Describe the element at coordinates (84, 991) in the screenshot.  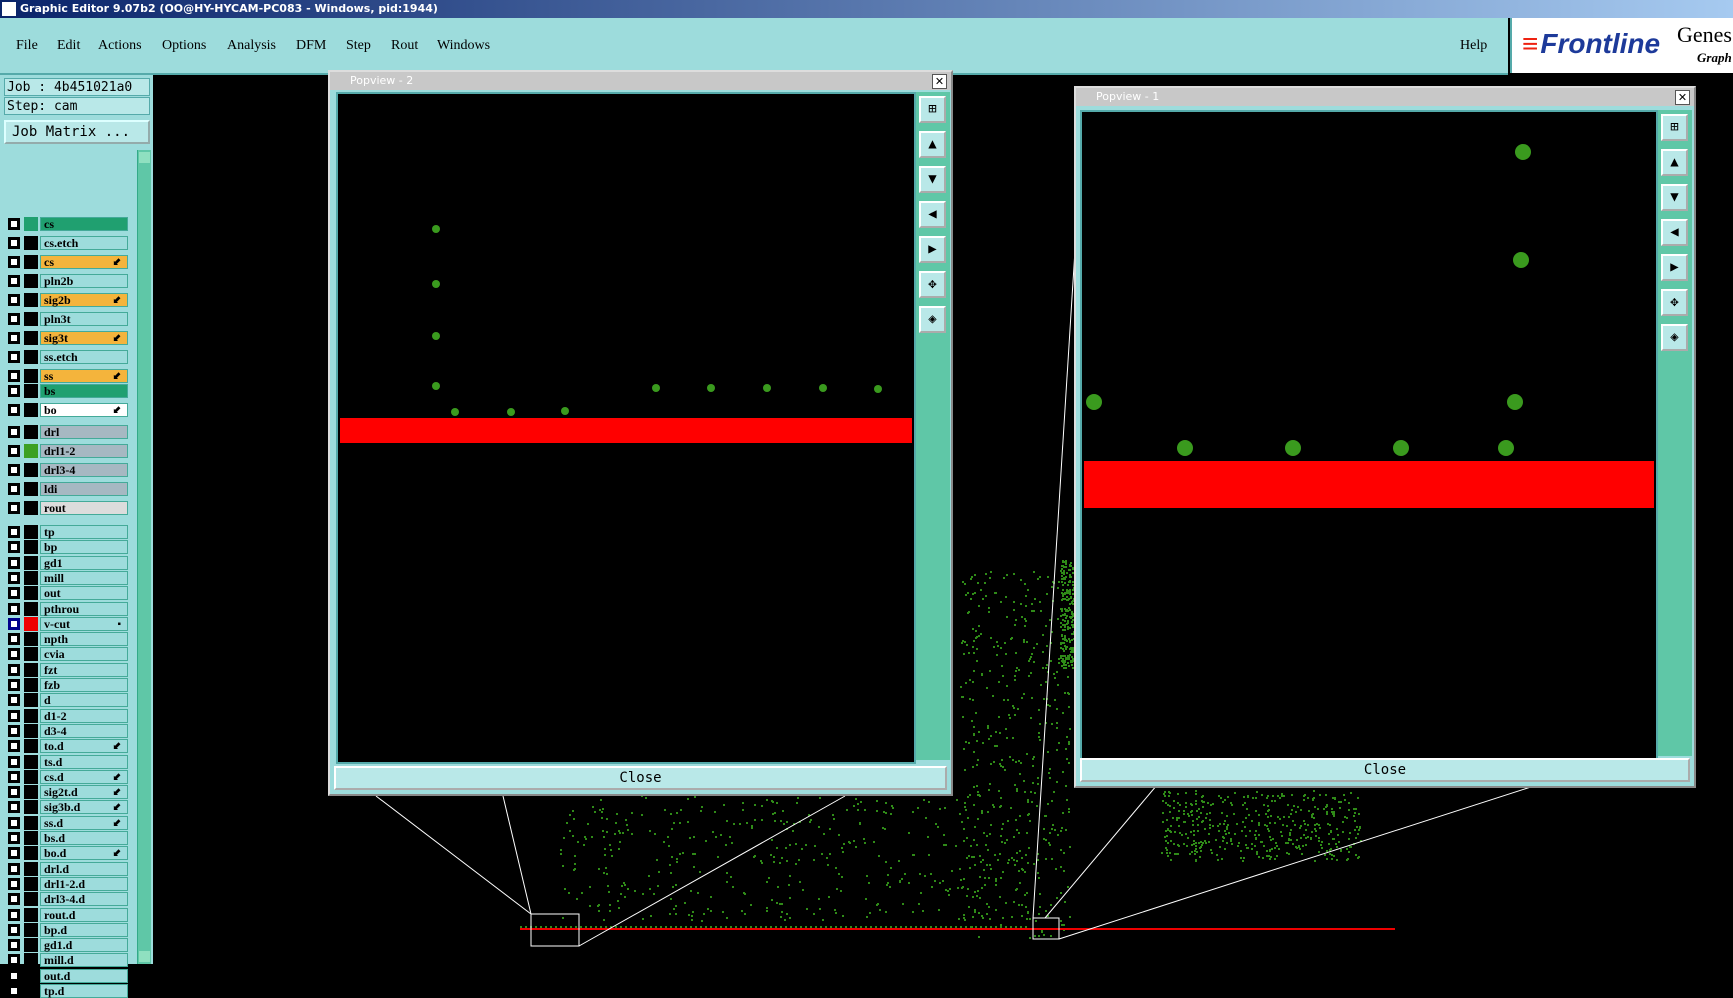
I see `layer-name: tp.d` at that location.